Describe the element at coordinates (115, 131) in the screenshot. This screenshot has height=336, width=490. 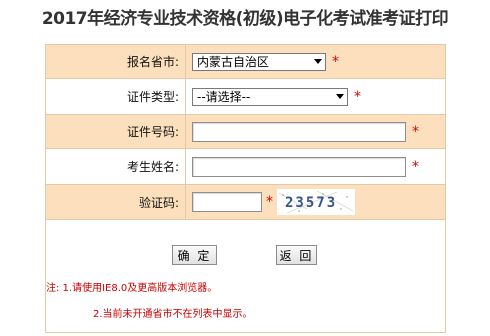
I see `idnum-label: 证件号码:` at that location.